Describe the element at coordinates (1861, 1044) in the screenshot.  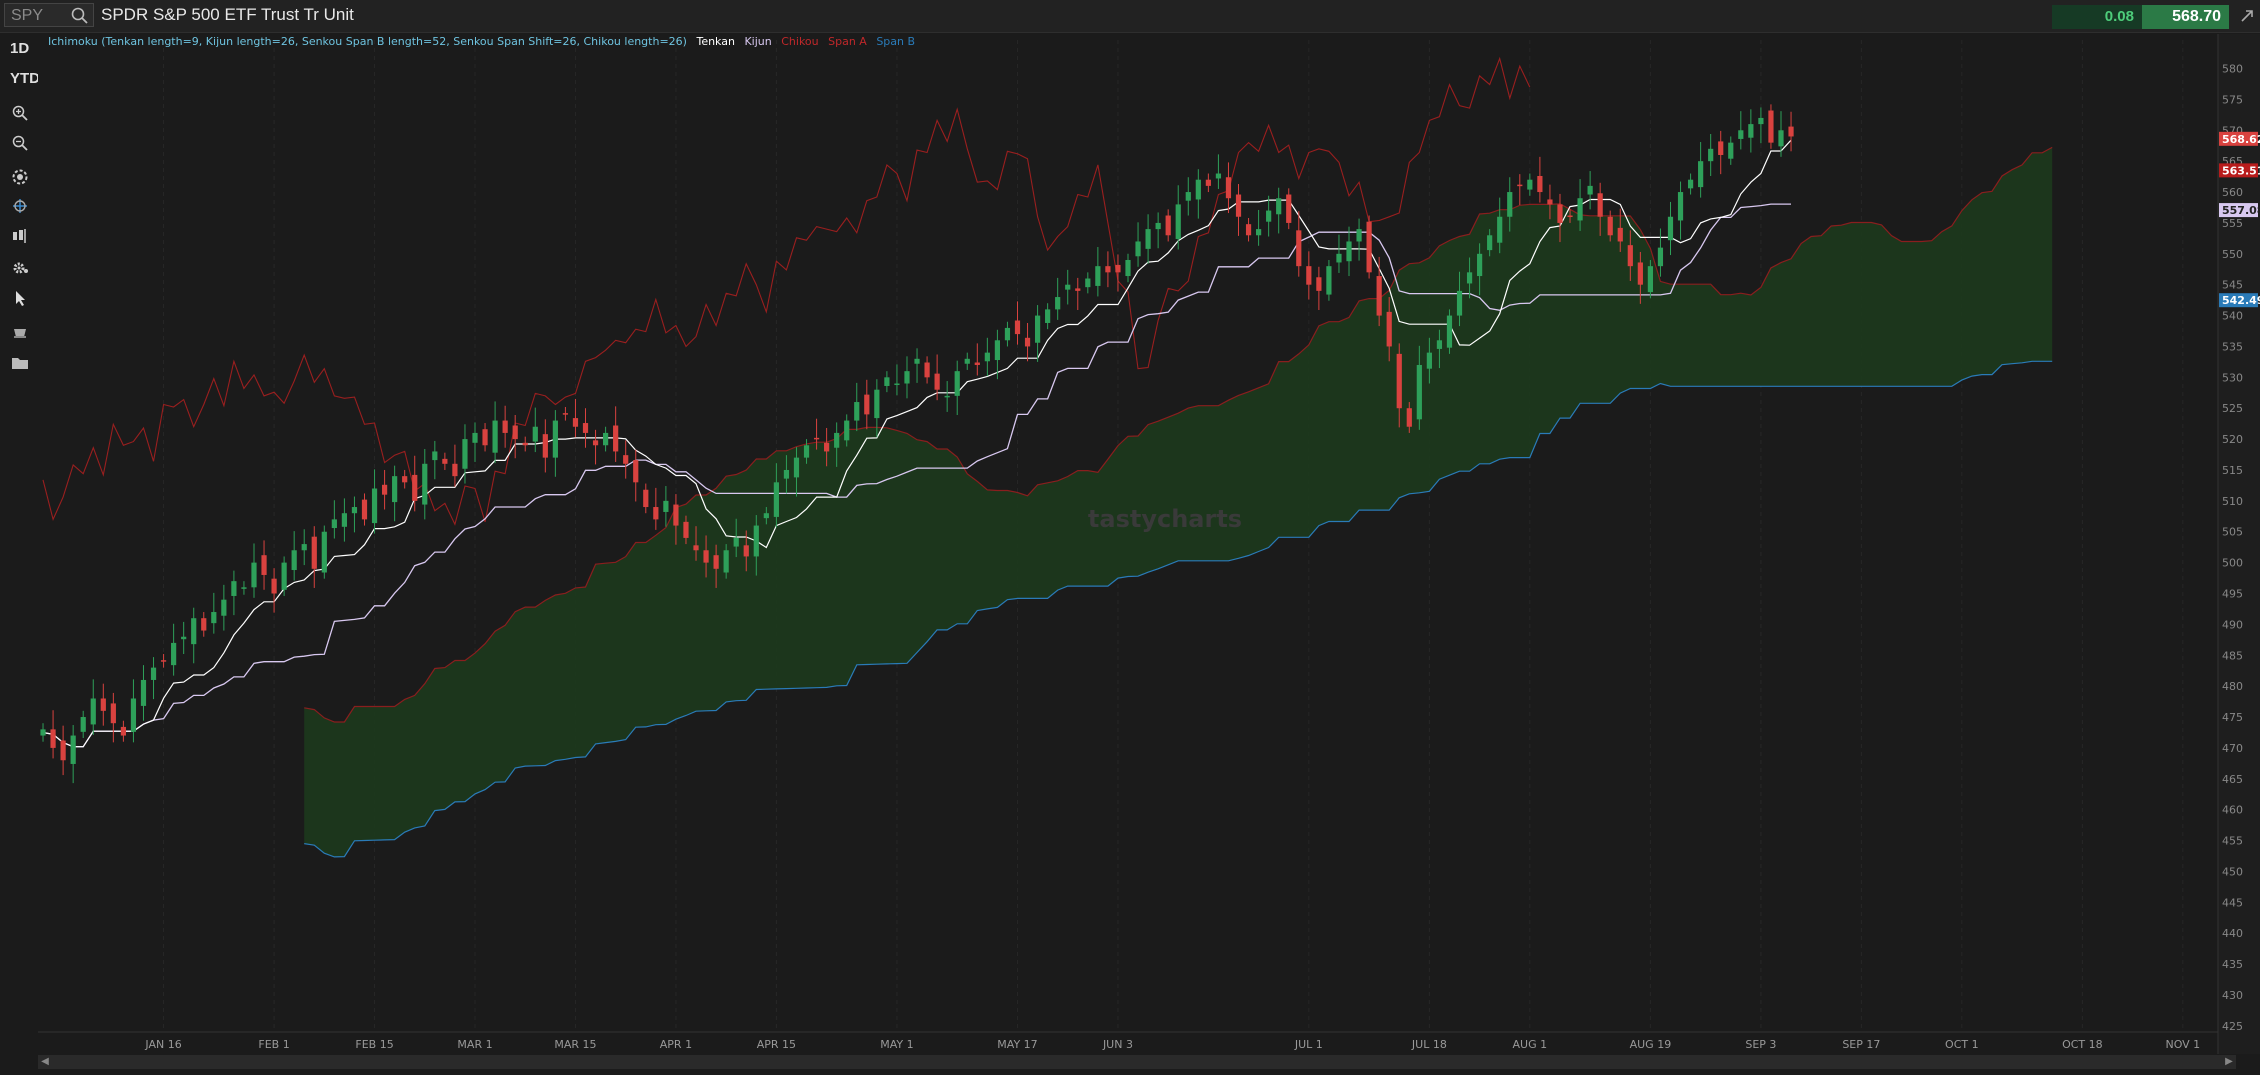
I see `x-tick-label: SEP 17` at that location.